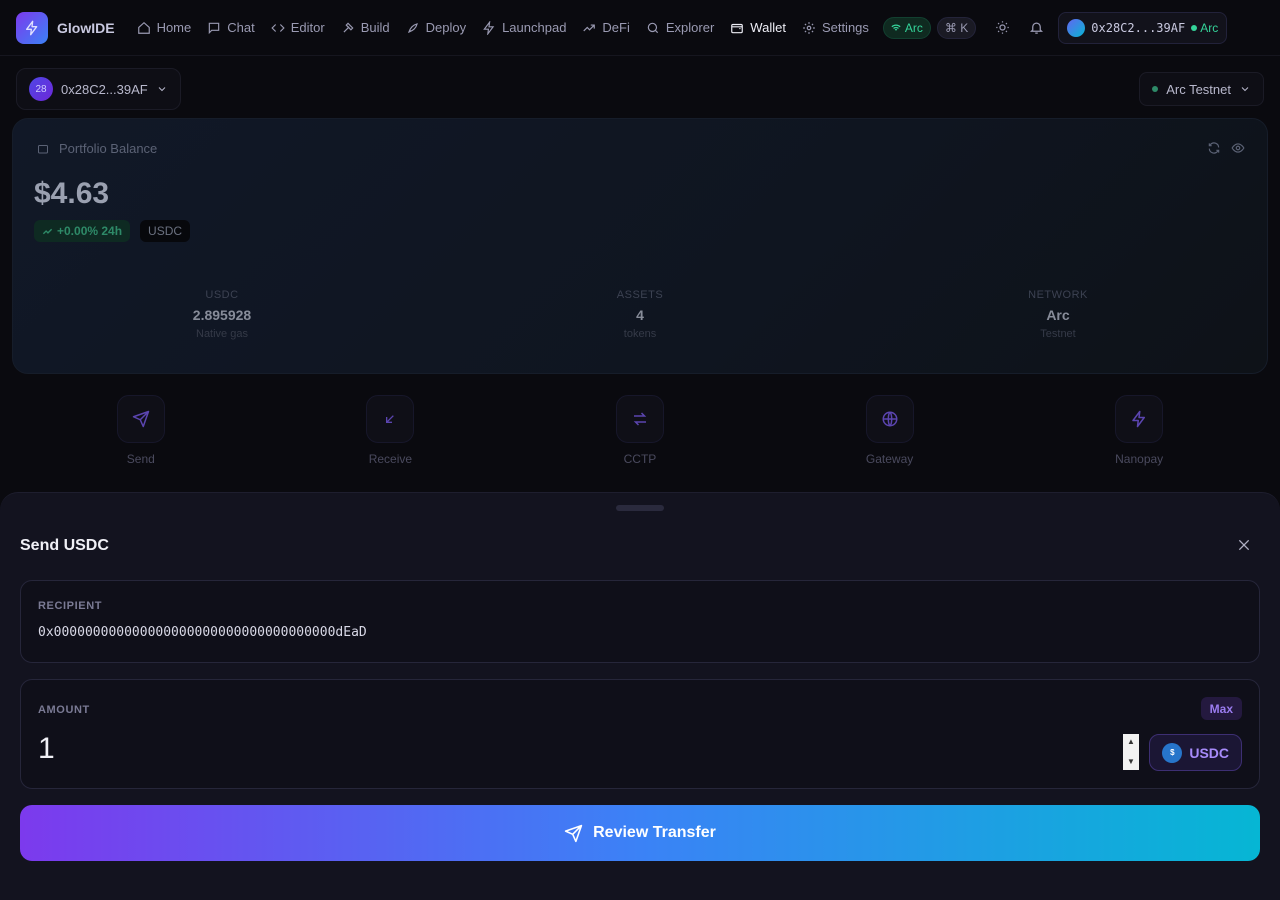  I want to click on sun-icon, so click(1002, 27).